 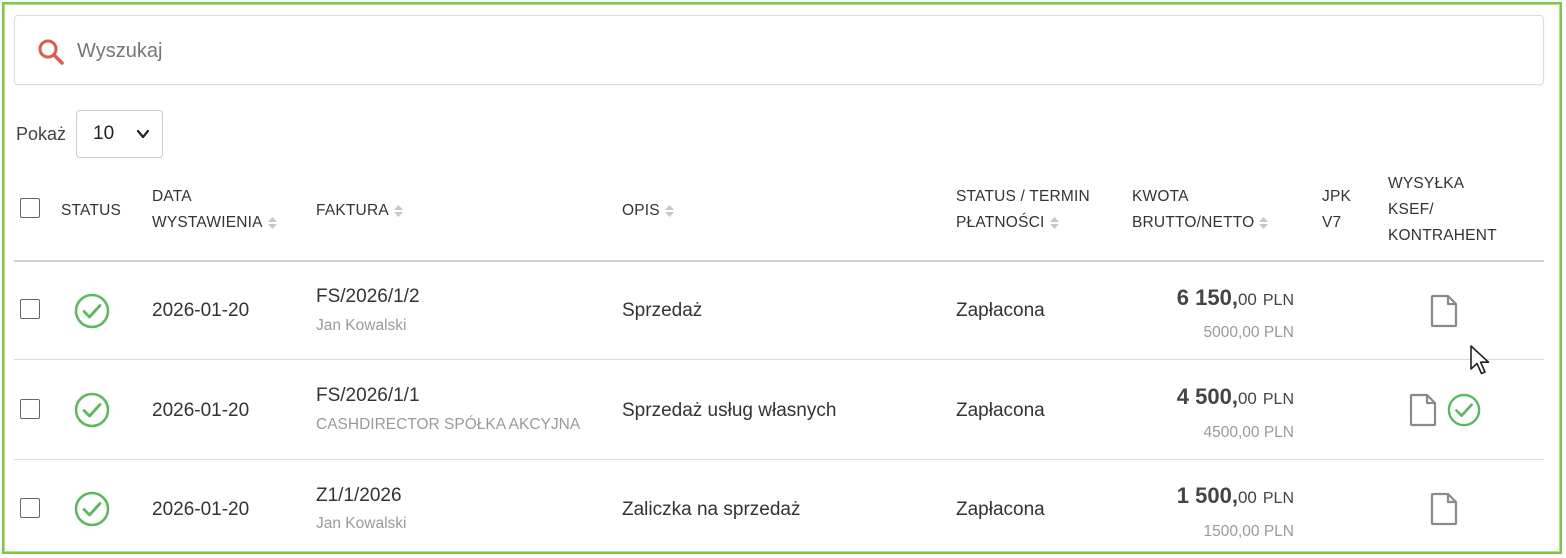 I want to click on col-description: OPIS, so click(x=648, y=211).